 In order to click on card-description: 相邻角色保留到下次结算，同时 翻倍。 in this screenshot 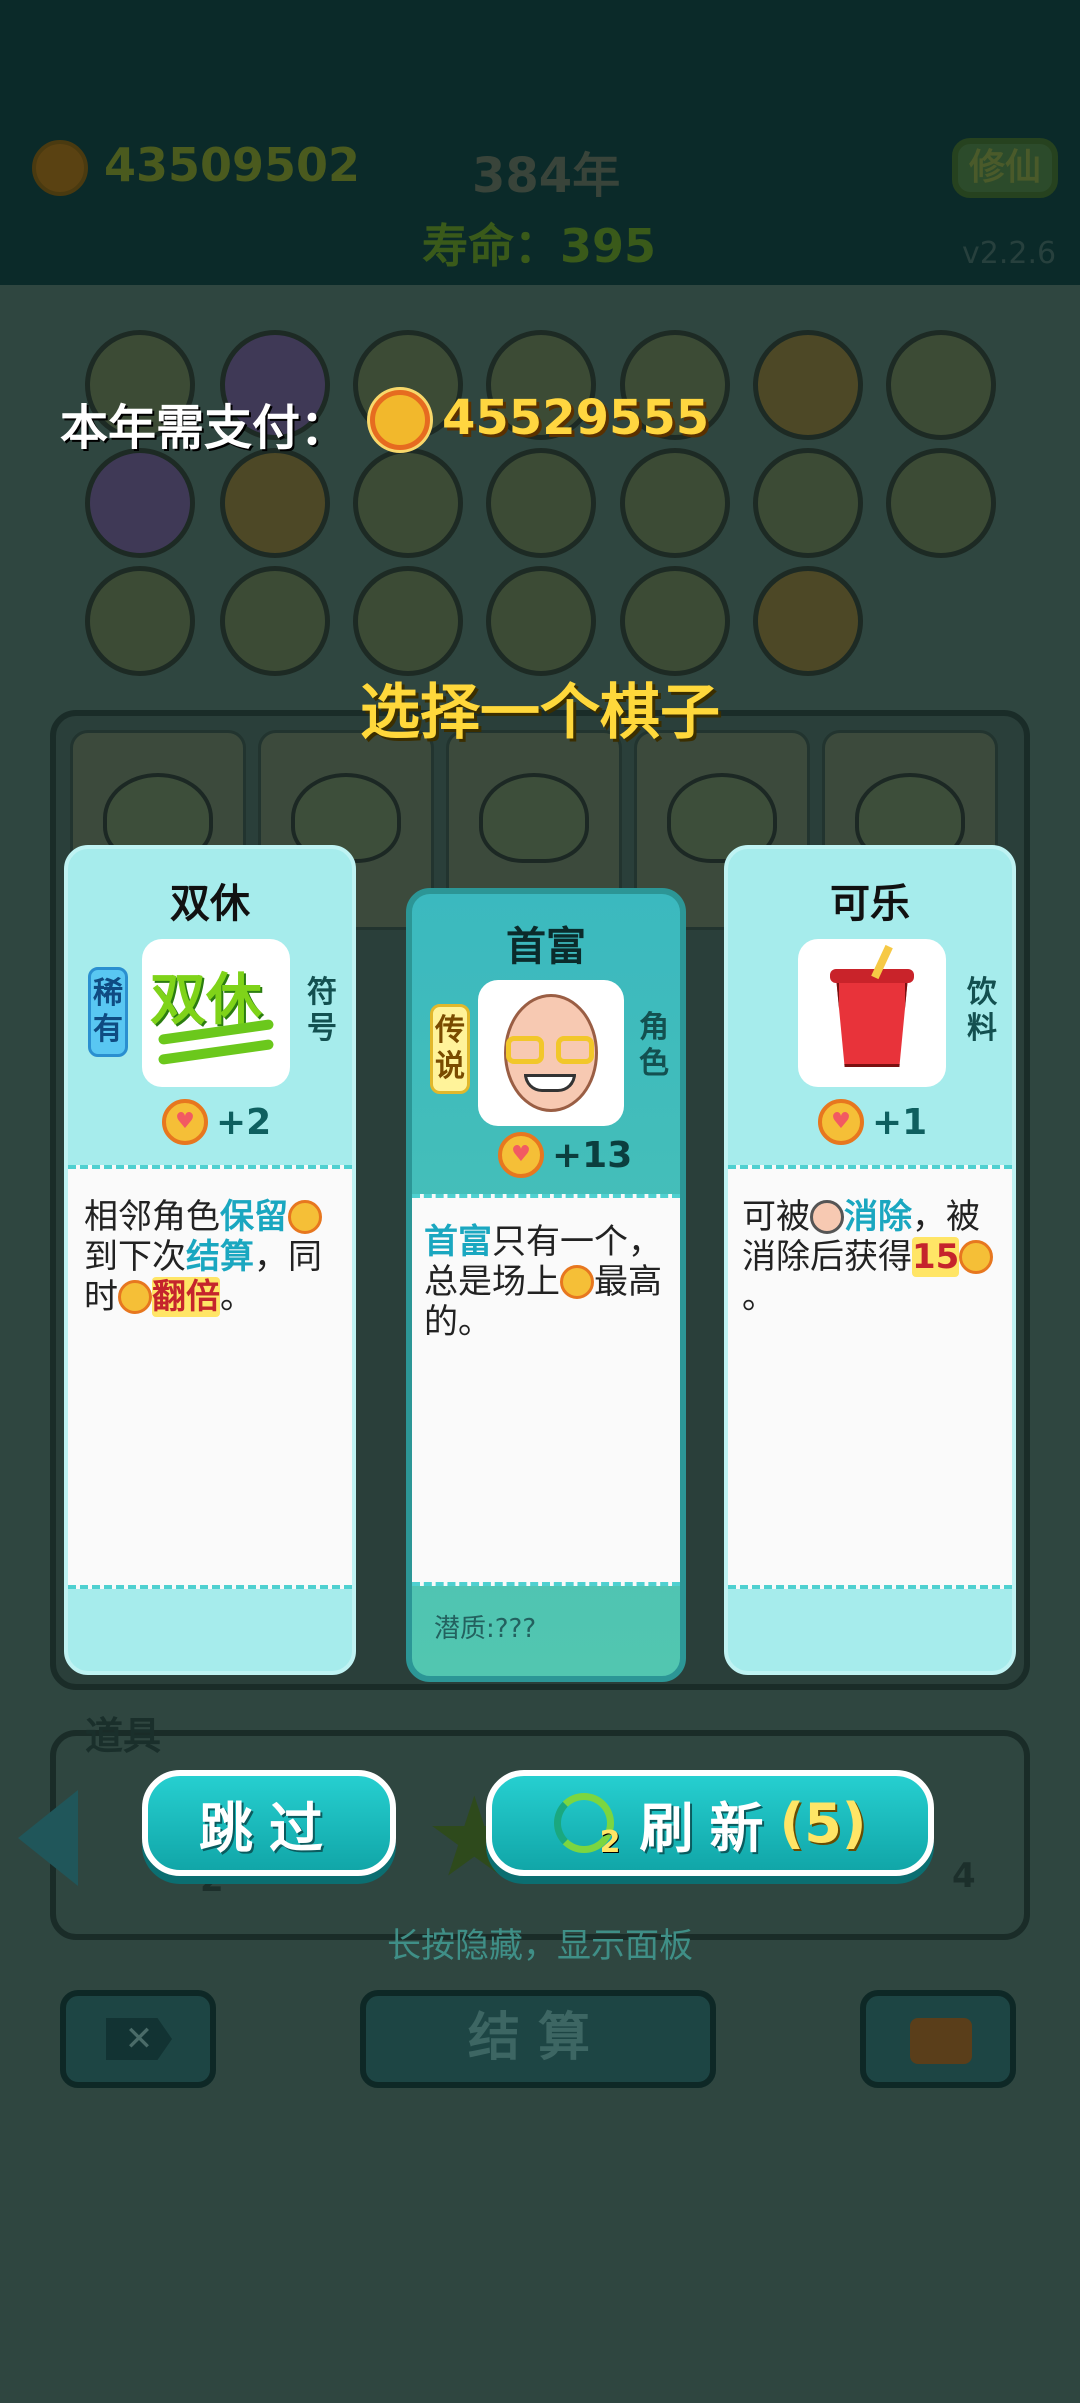, I will do `click(214, 1257)`.